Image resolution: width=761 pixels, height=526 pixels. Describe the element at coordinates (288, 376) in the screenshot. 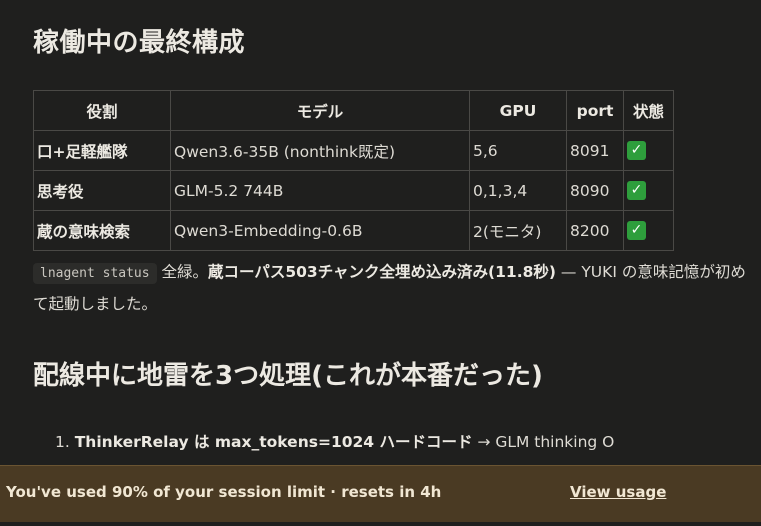

I see `section-heading-wiring: 配線中に地雷を3つ処理(これが本番だった)` at that location.